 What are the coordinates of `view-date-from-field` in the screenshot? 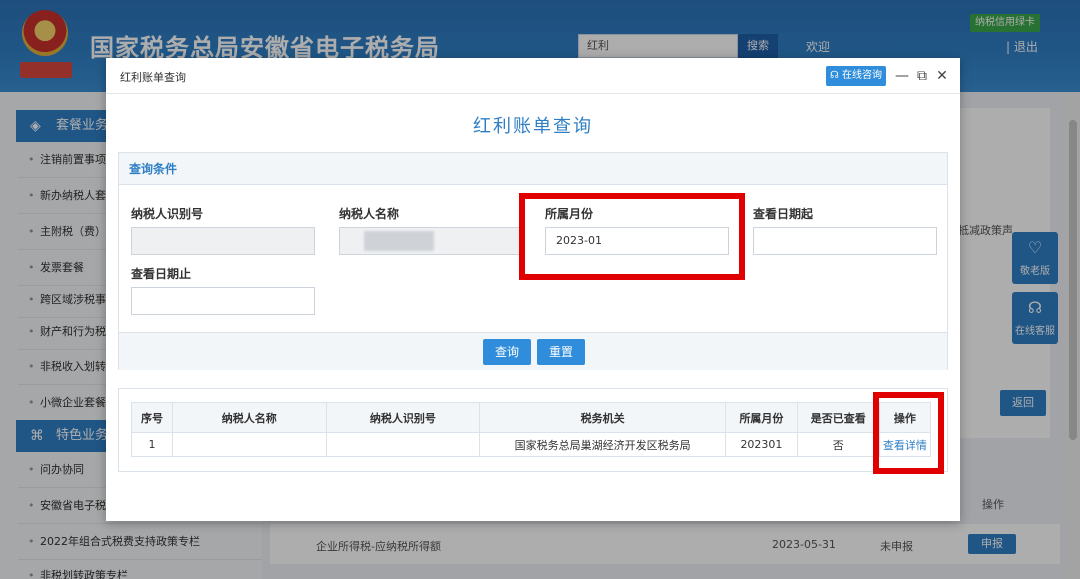 It's located at (845, 241).